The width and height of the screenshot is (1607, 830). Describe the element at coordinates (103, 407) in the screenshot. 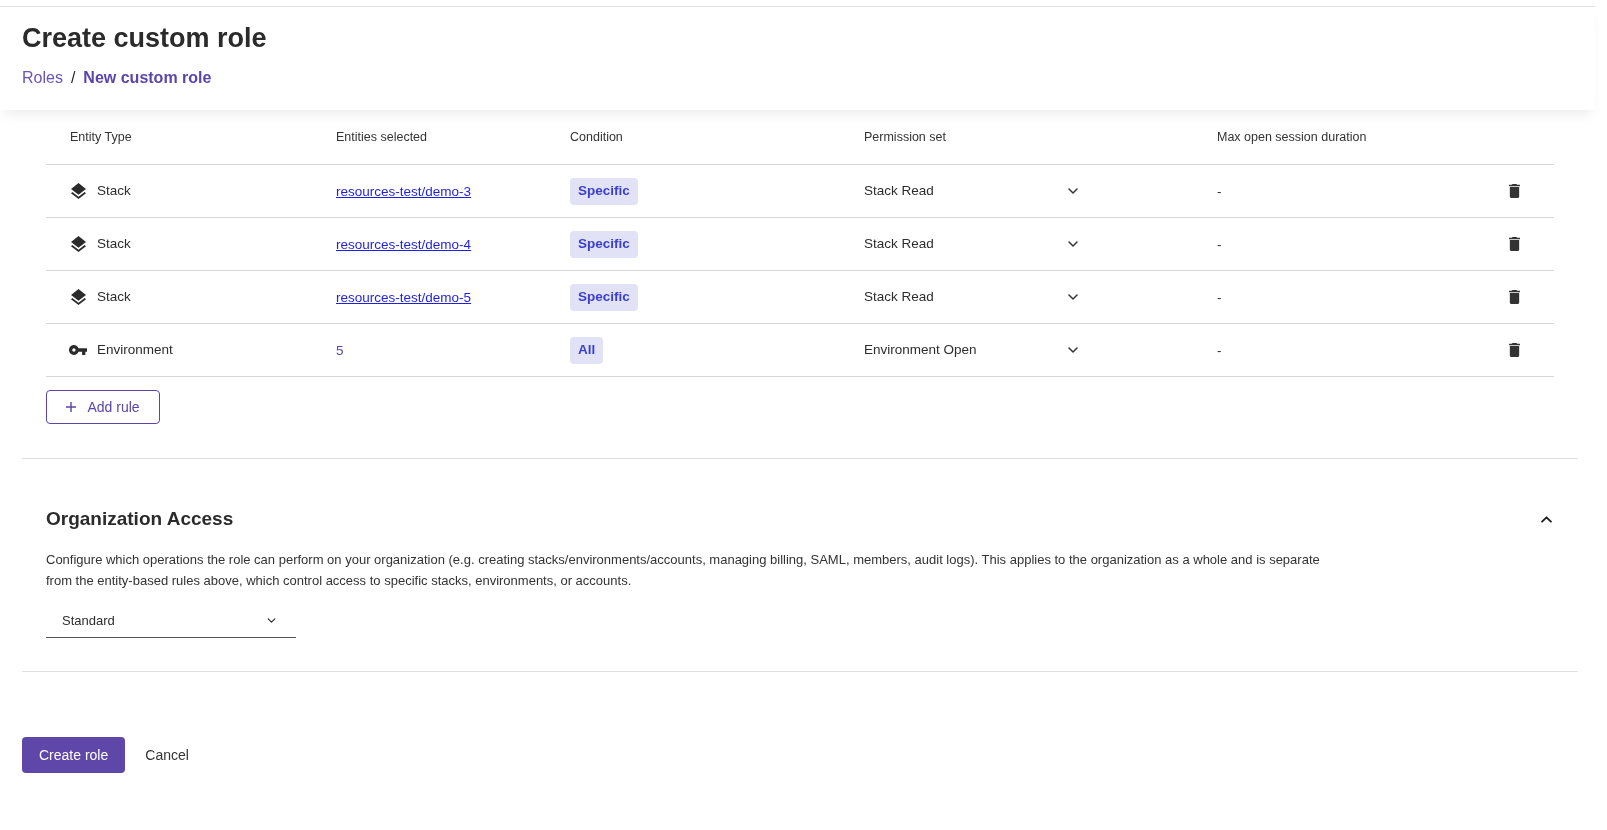

I see `add-rule-button: Add rule` at that location.